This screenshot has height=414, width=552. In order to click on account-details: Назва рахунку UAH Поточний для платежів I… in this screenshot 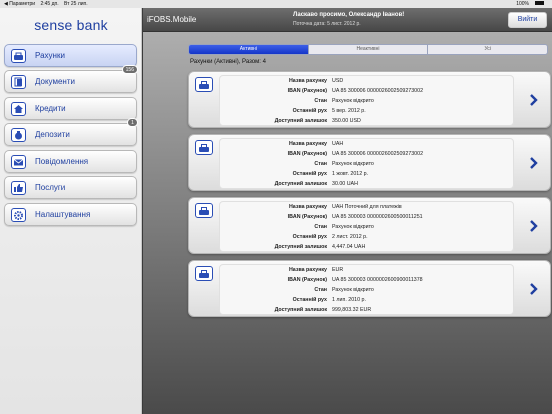, I will do `click(366, 226)`.